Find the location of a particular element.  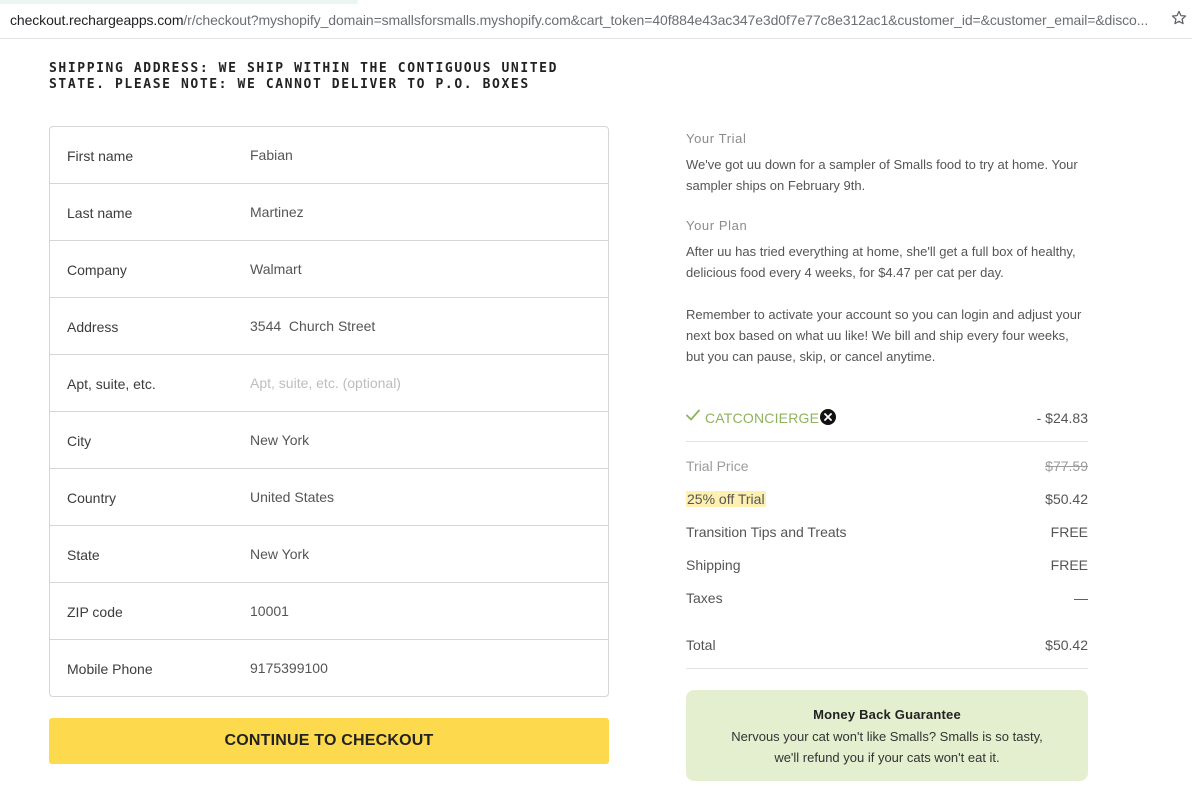

company-row: Company is located at coordinates (329, 269).